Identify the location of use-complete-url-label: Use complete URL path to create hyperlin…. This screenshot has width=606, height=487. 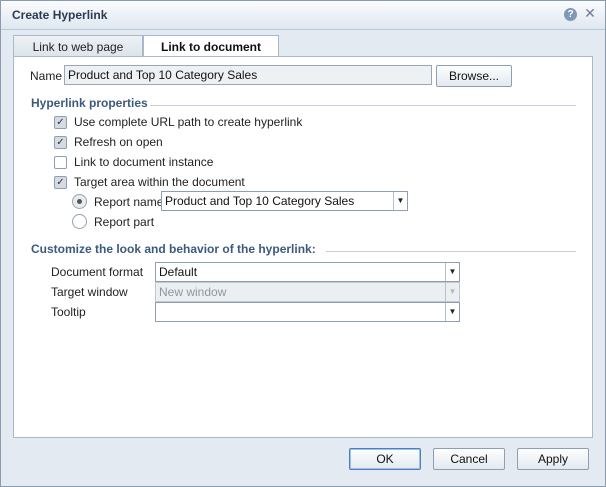
(188, 122).